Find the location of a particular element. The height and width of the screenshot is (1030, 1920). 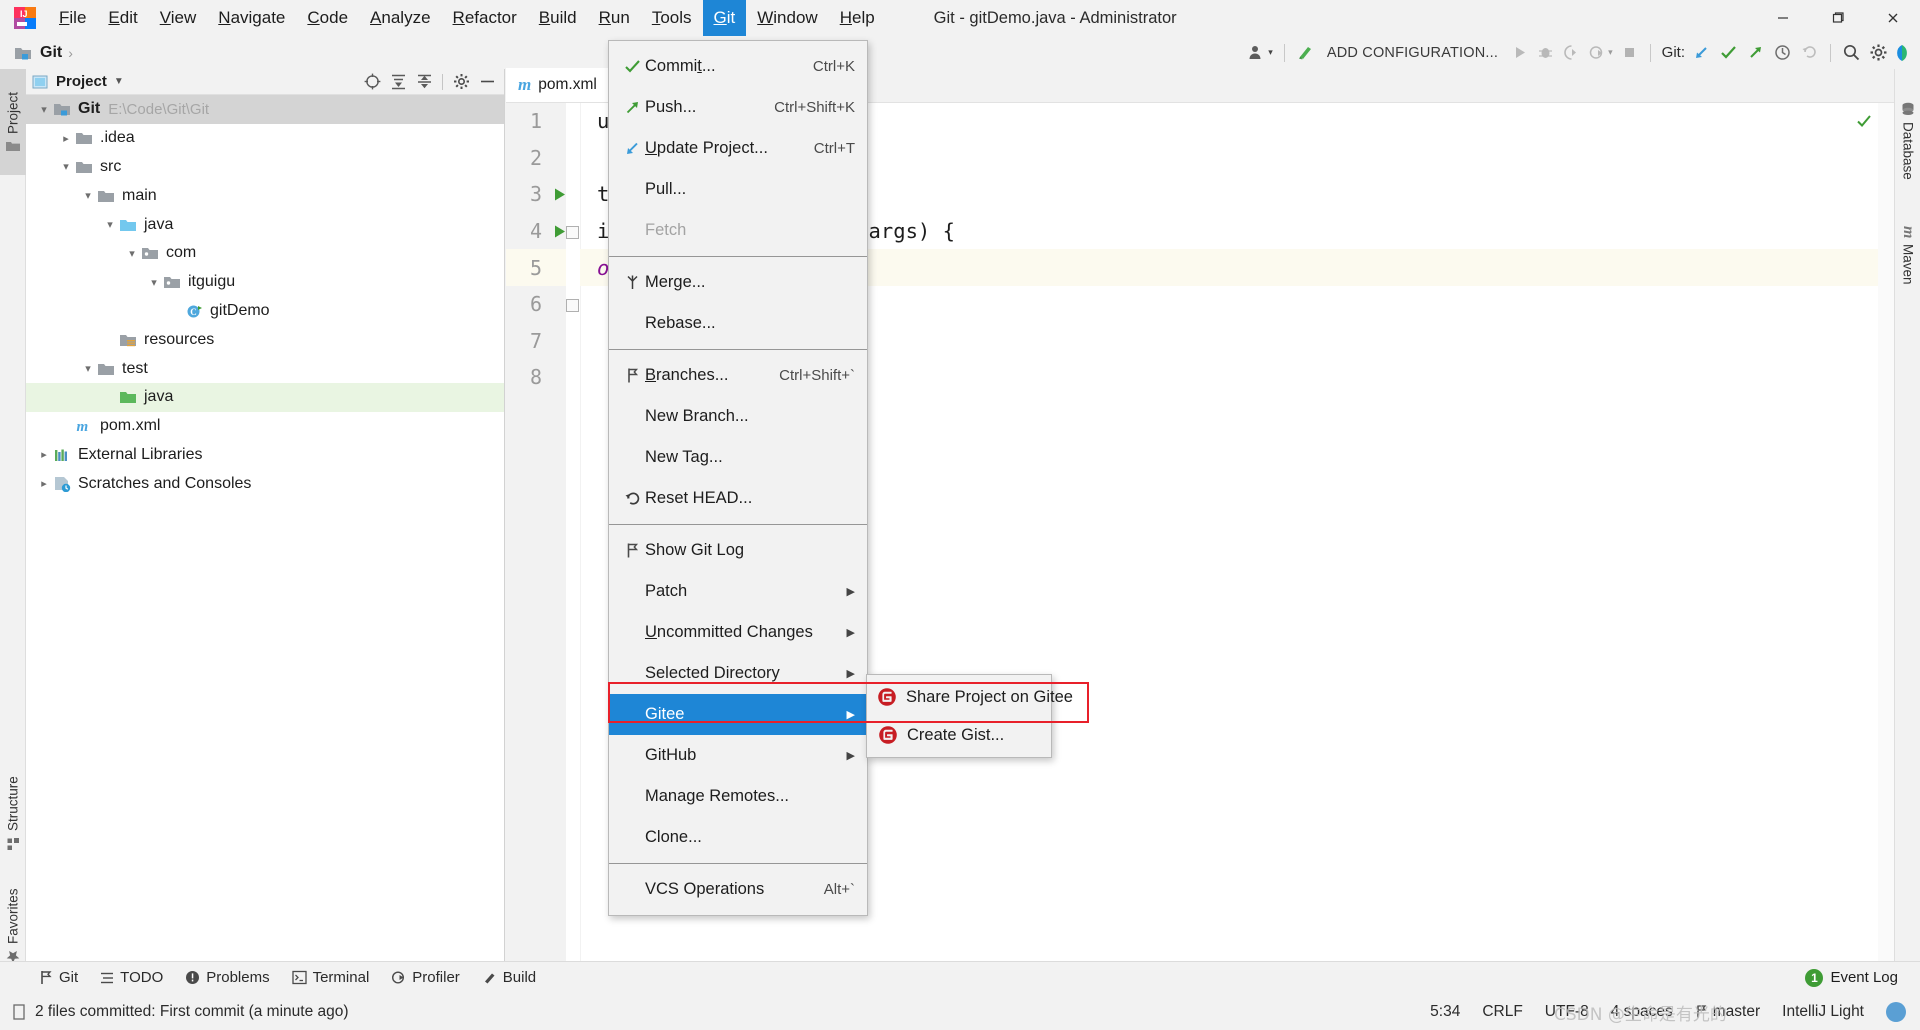

tree-item-java: java is located at coordinates (265, 397).